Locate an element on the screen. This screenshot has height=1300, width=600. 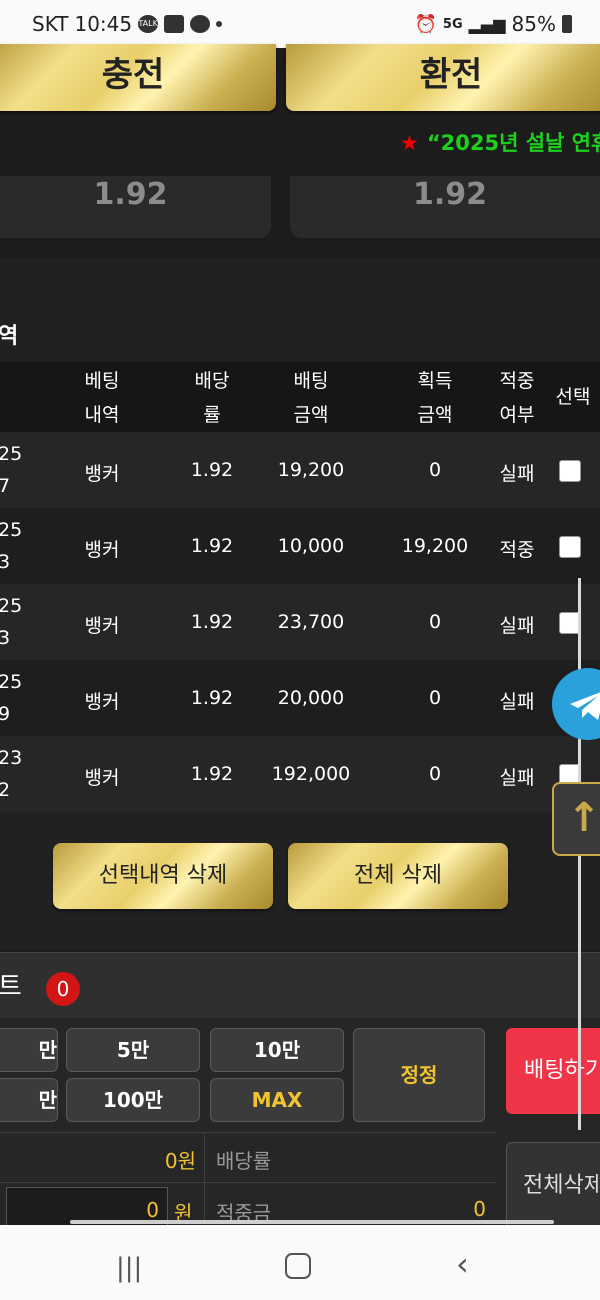
header-bet-detail: 베팅 내역 is located at coordinates (102, 398).